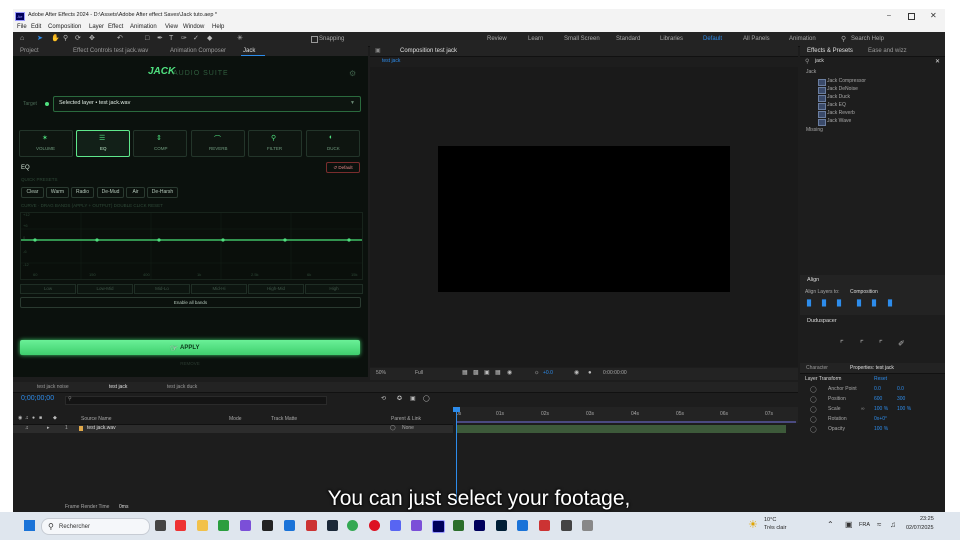 The height and width of the screenshot is (540, 960). Describe the element at coordinates (880, 379) in the screenshot. I see `transform-reset-link: Reset` at that location.